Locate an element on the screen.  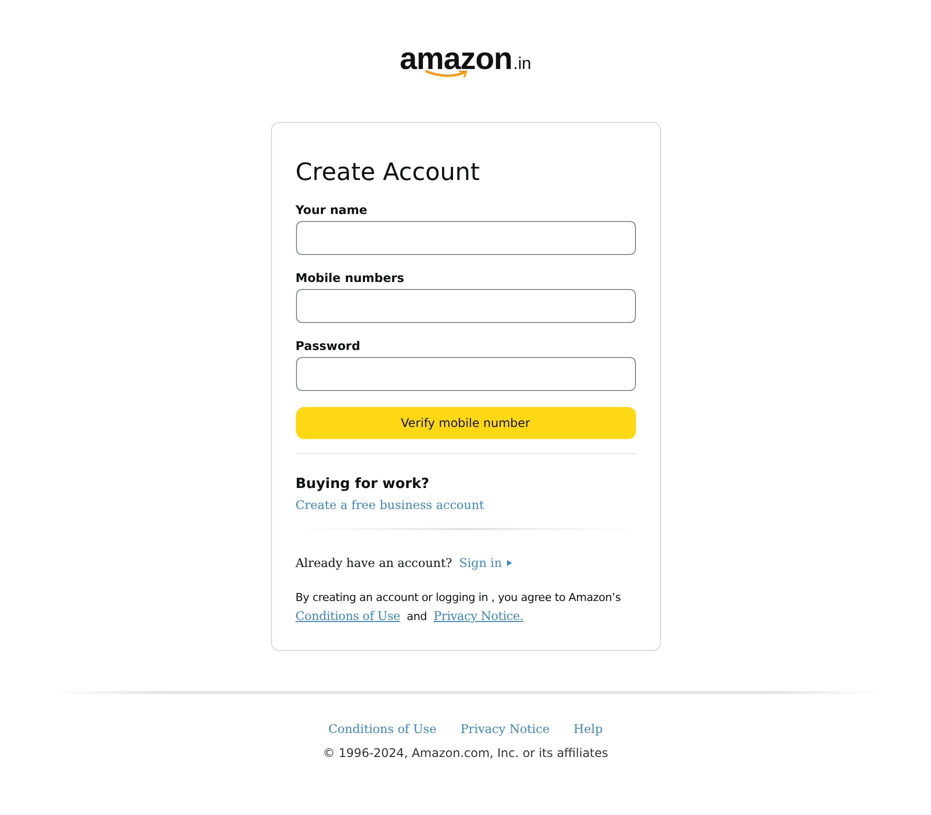
logo-suffix: .in is located at coordinates (522, 64).